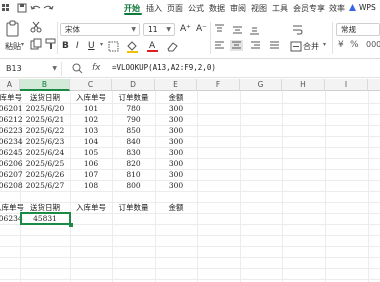 This screenshot has width=380, height=282. What do you see at coordinates (22, 44) in the screenshot?
I see `paste-dropdown-icon: ▾` at bounding box center [22, 44].